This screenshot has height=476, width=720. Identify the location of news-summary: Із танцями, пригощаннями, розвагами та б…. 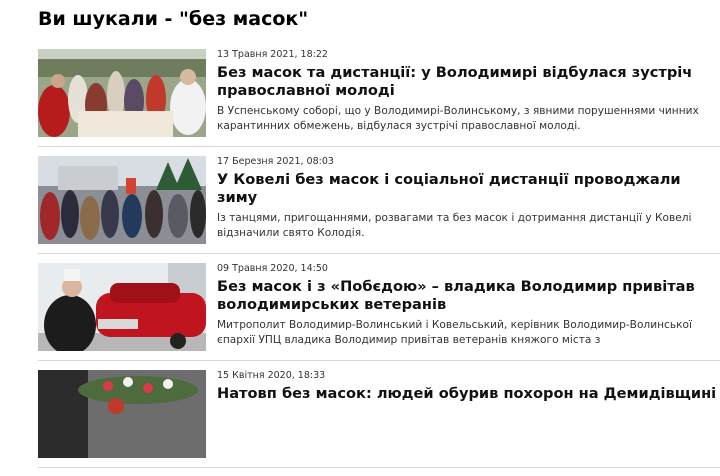
(454, 225).